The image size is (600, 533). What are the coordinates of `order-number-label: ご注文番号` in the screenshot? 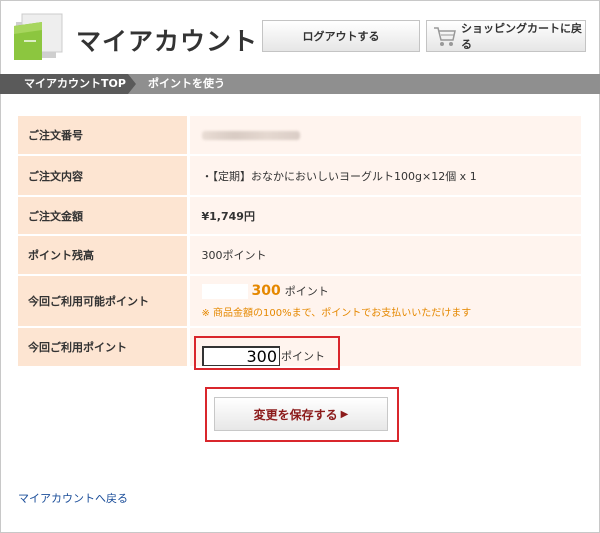 It's located at (104, 136).